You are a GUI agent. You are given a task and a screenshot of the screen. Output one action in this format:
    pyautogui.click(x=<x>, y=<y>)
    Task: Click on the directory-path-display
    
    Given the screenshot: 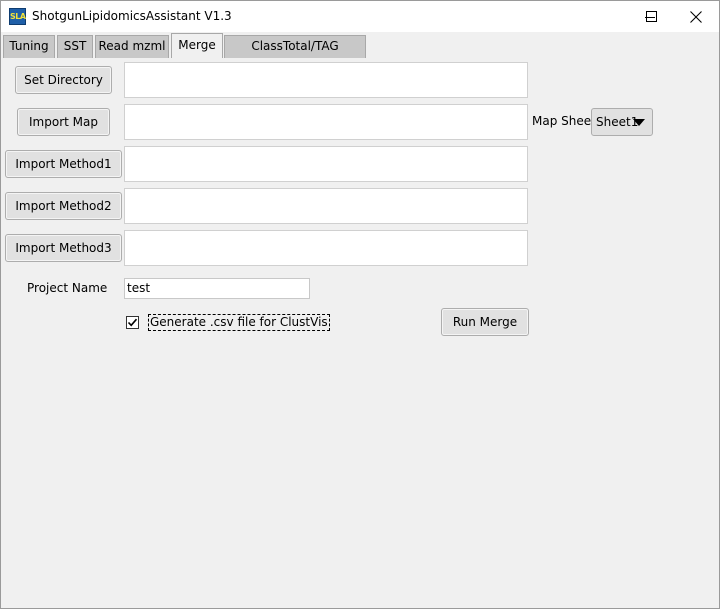 What is the action you would take?
    pyautogui.click(x=326, y=80)
    